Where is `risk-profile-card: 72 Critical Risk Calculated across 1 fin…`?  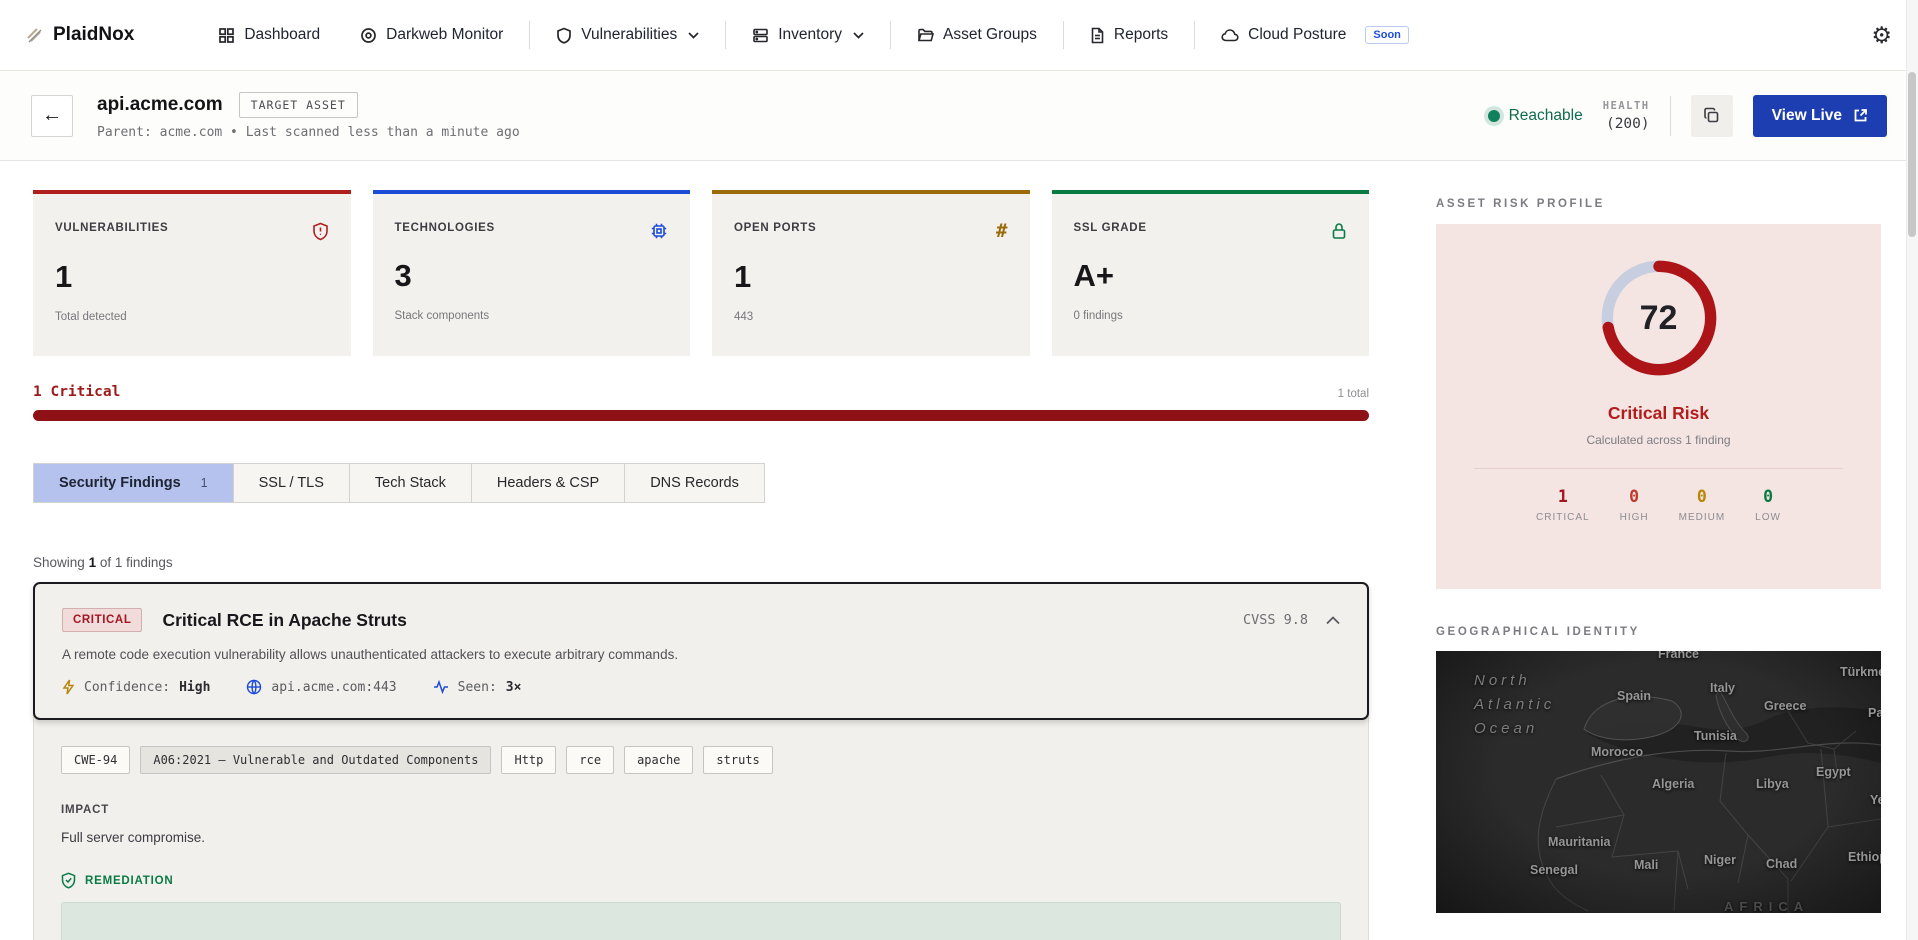 risk-profile-card: 72 Critical Risk Calculated across 1 fin… is located at coordinates (1658, 406).